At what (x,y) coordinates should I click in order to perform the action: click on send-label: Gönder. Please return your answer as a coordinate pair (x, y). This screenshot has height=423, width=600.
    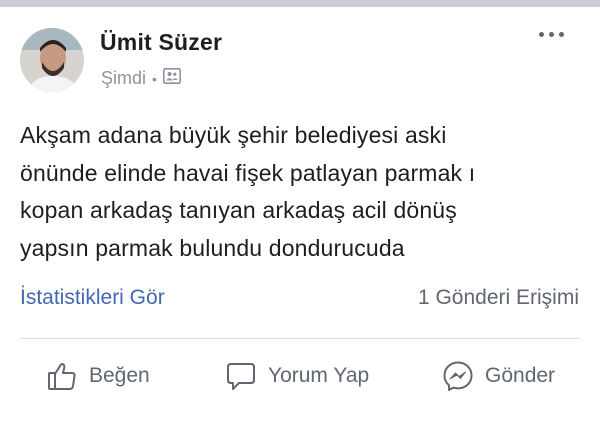
    Looking at the image, I should click on (520, 375).